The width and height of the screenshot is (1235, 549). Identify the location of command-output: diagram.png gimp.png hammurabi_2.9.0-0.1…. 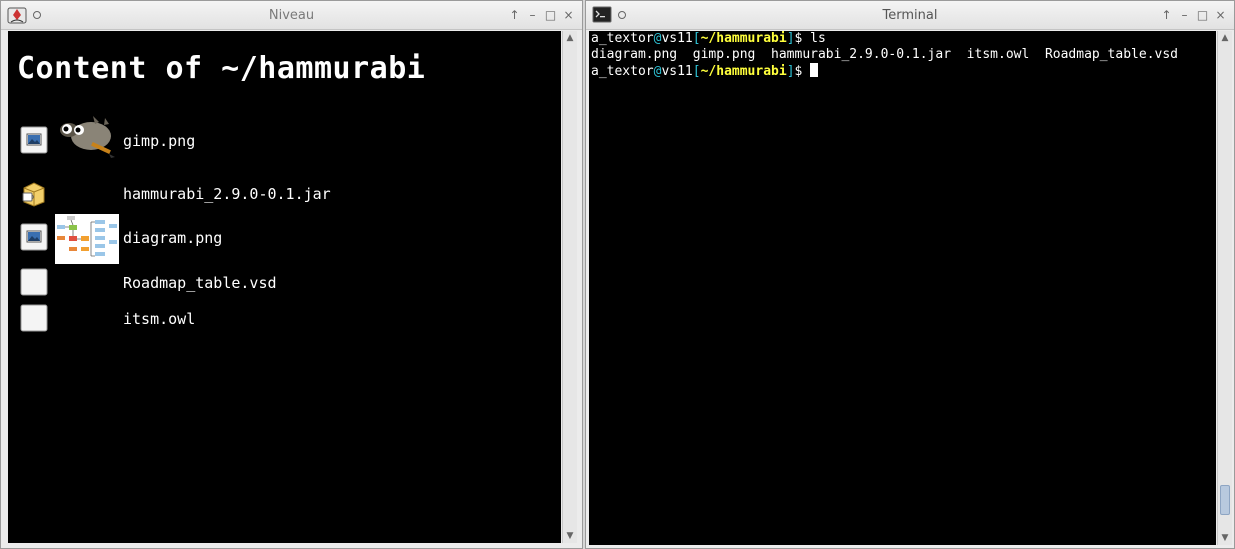
(884, 54).